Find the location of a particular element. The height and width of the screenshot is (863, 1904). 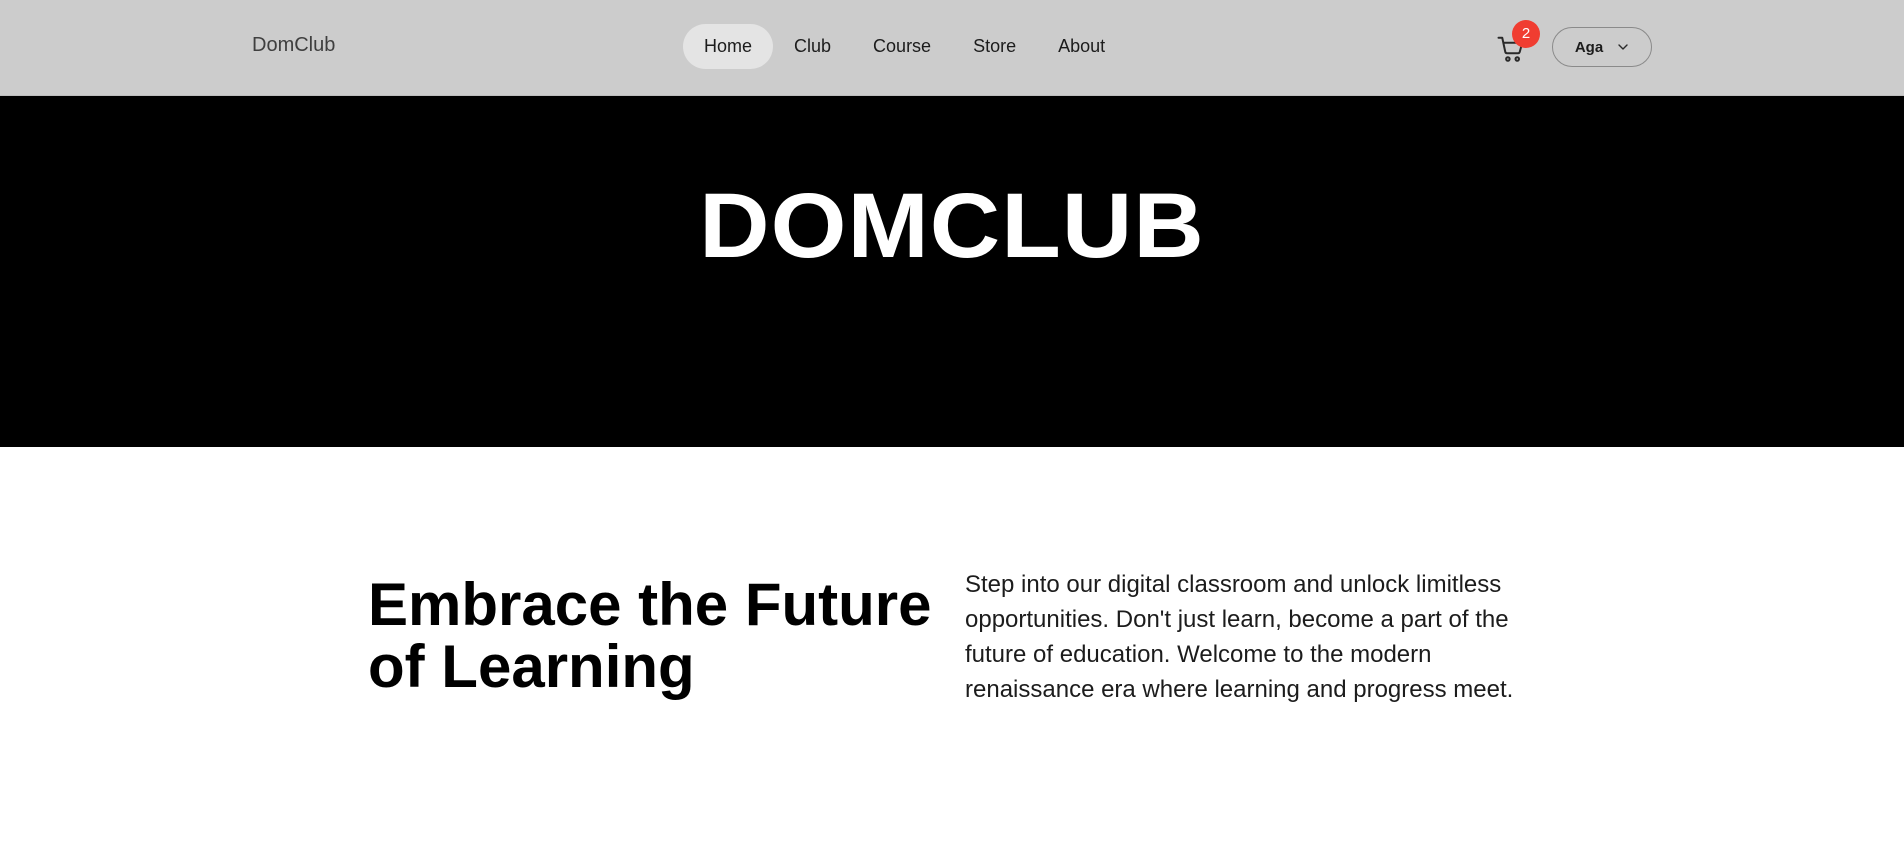

main-nav: Home Club Course Store About is located at coordinates (904, 46).